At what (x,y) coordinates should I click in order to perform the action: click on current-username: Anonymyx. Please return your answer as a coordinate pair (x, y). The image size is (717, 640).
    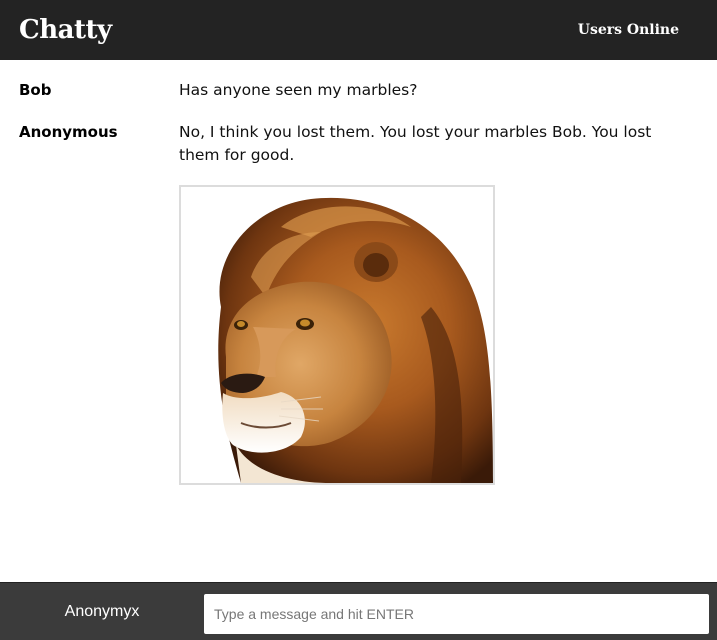
    Looking at the image, I should click on (102, 611).